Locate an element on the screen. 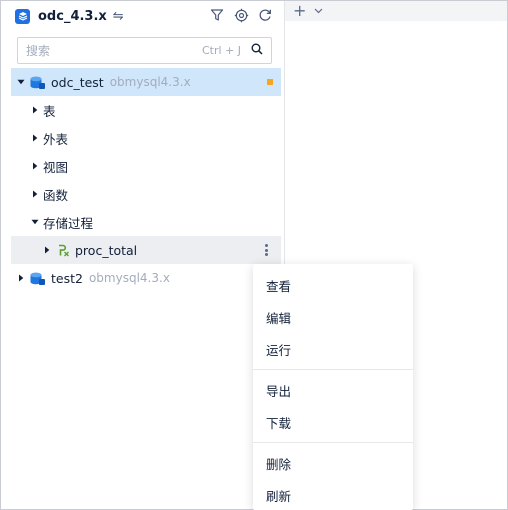  connection-status-indicator is located at coordinates (270, 82).